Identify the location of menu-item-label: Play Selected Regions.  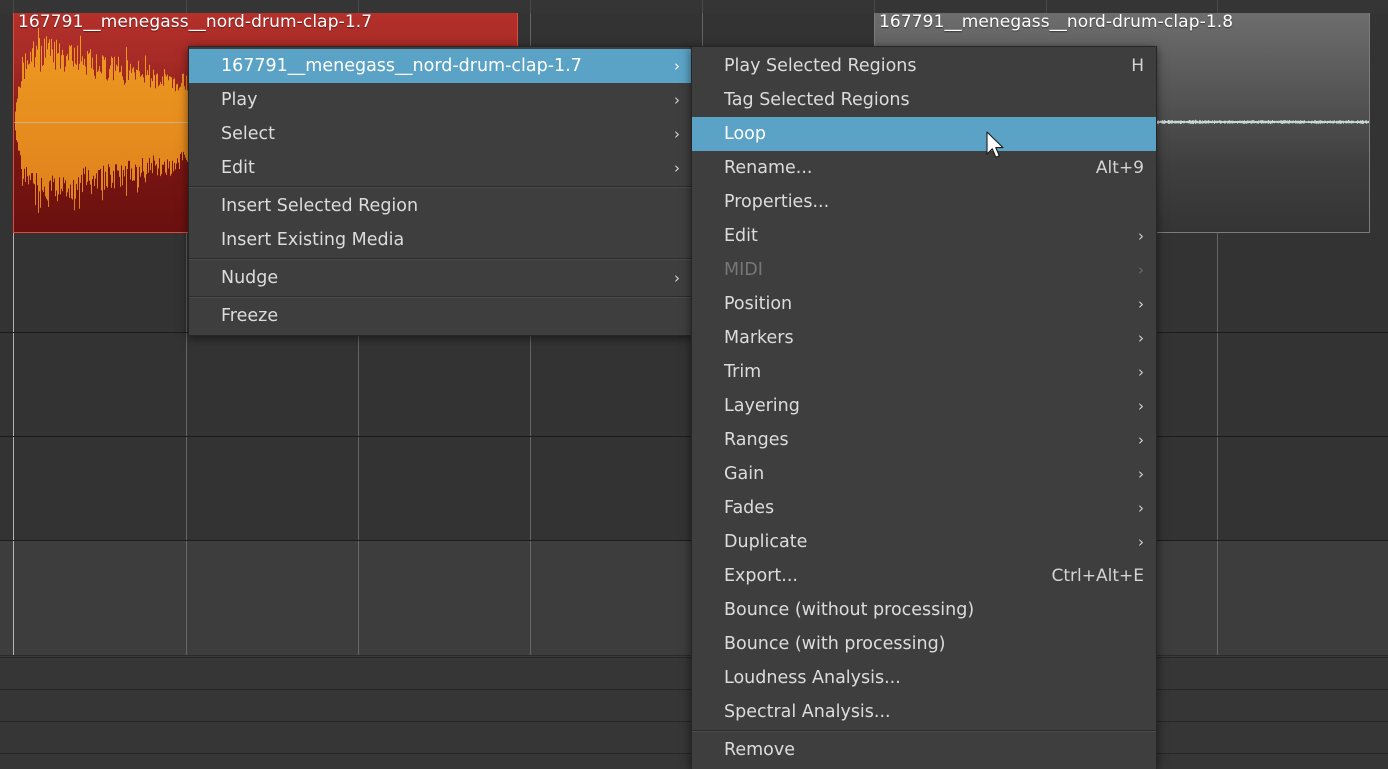
(820, 66).